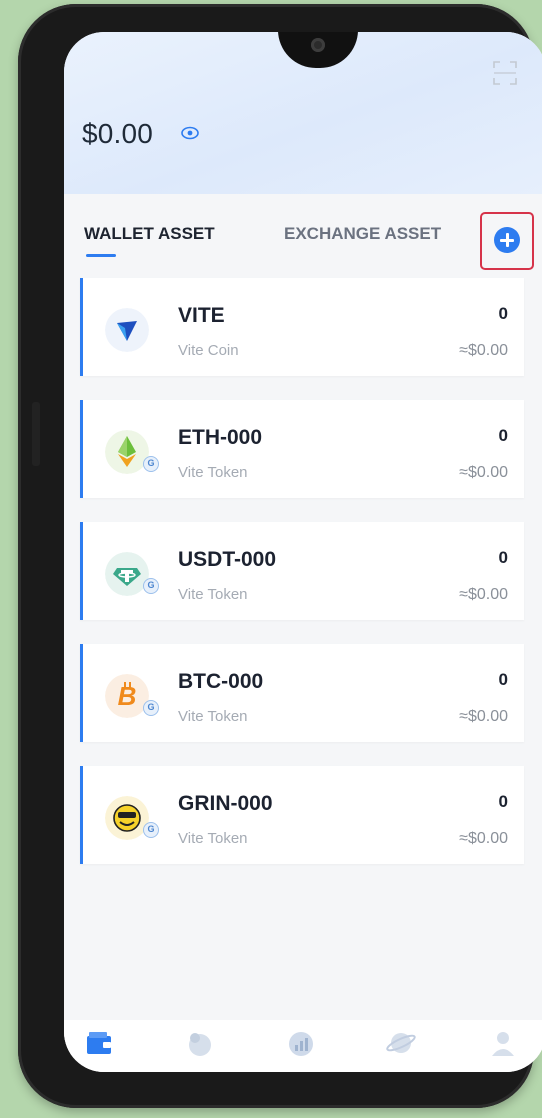  I want to click on token-row-eth: G ETH-000 Vite Token 0 ≈$0.00, so click(302, 449).